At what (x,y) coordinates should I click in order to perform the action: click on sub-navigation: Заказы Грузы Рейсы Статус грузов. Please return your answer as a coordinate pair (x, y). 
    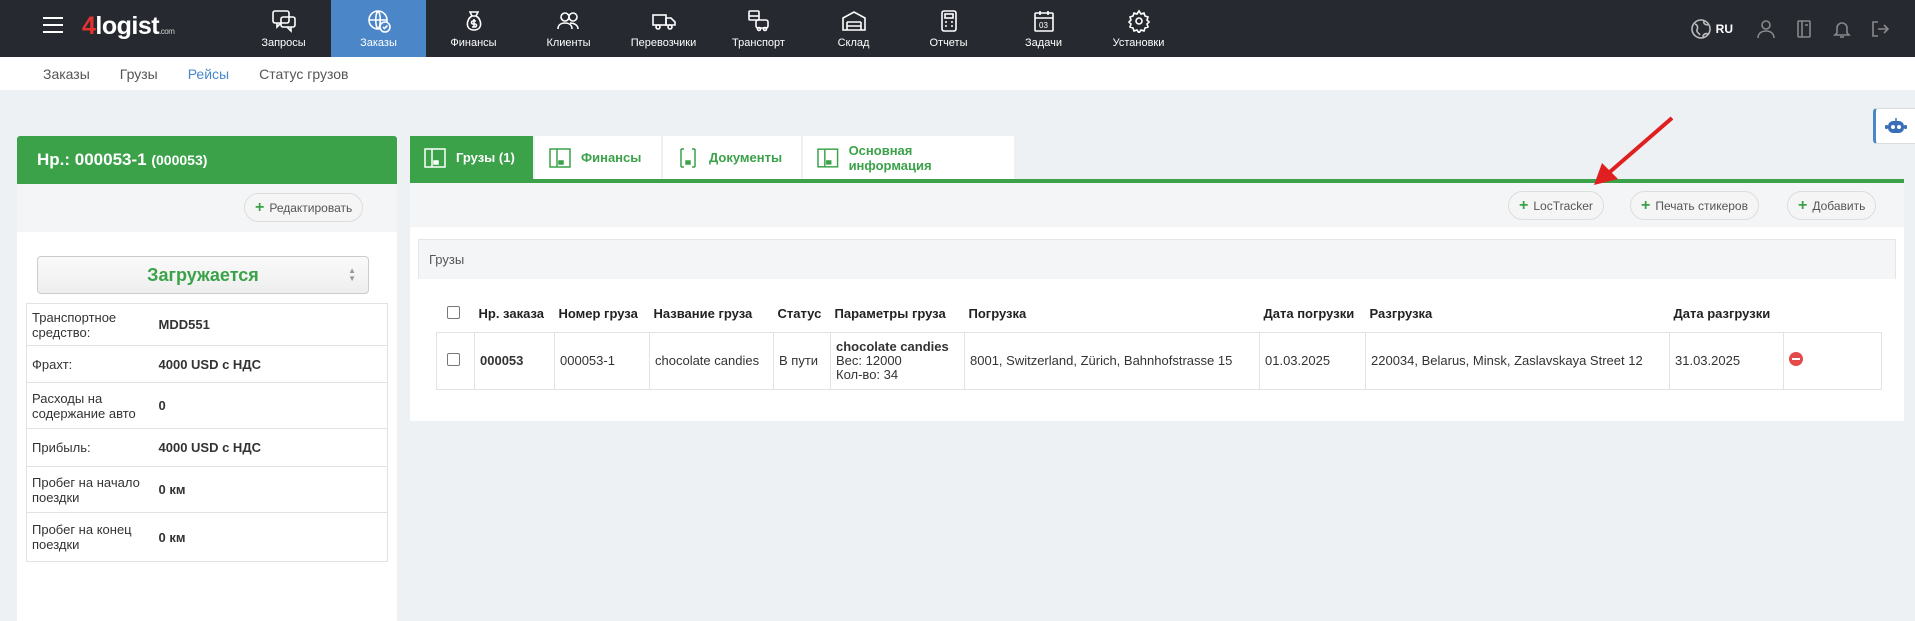
    Looking at the image, I should click on (957, 73).